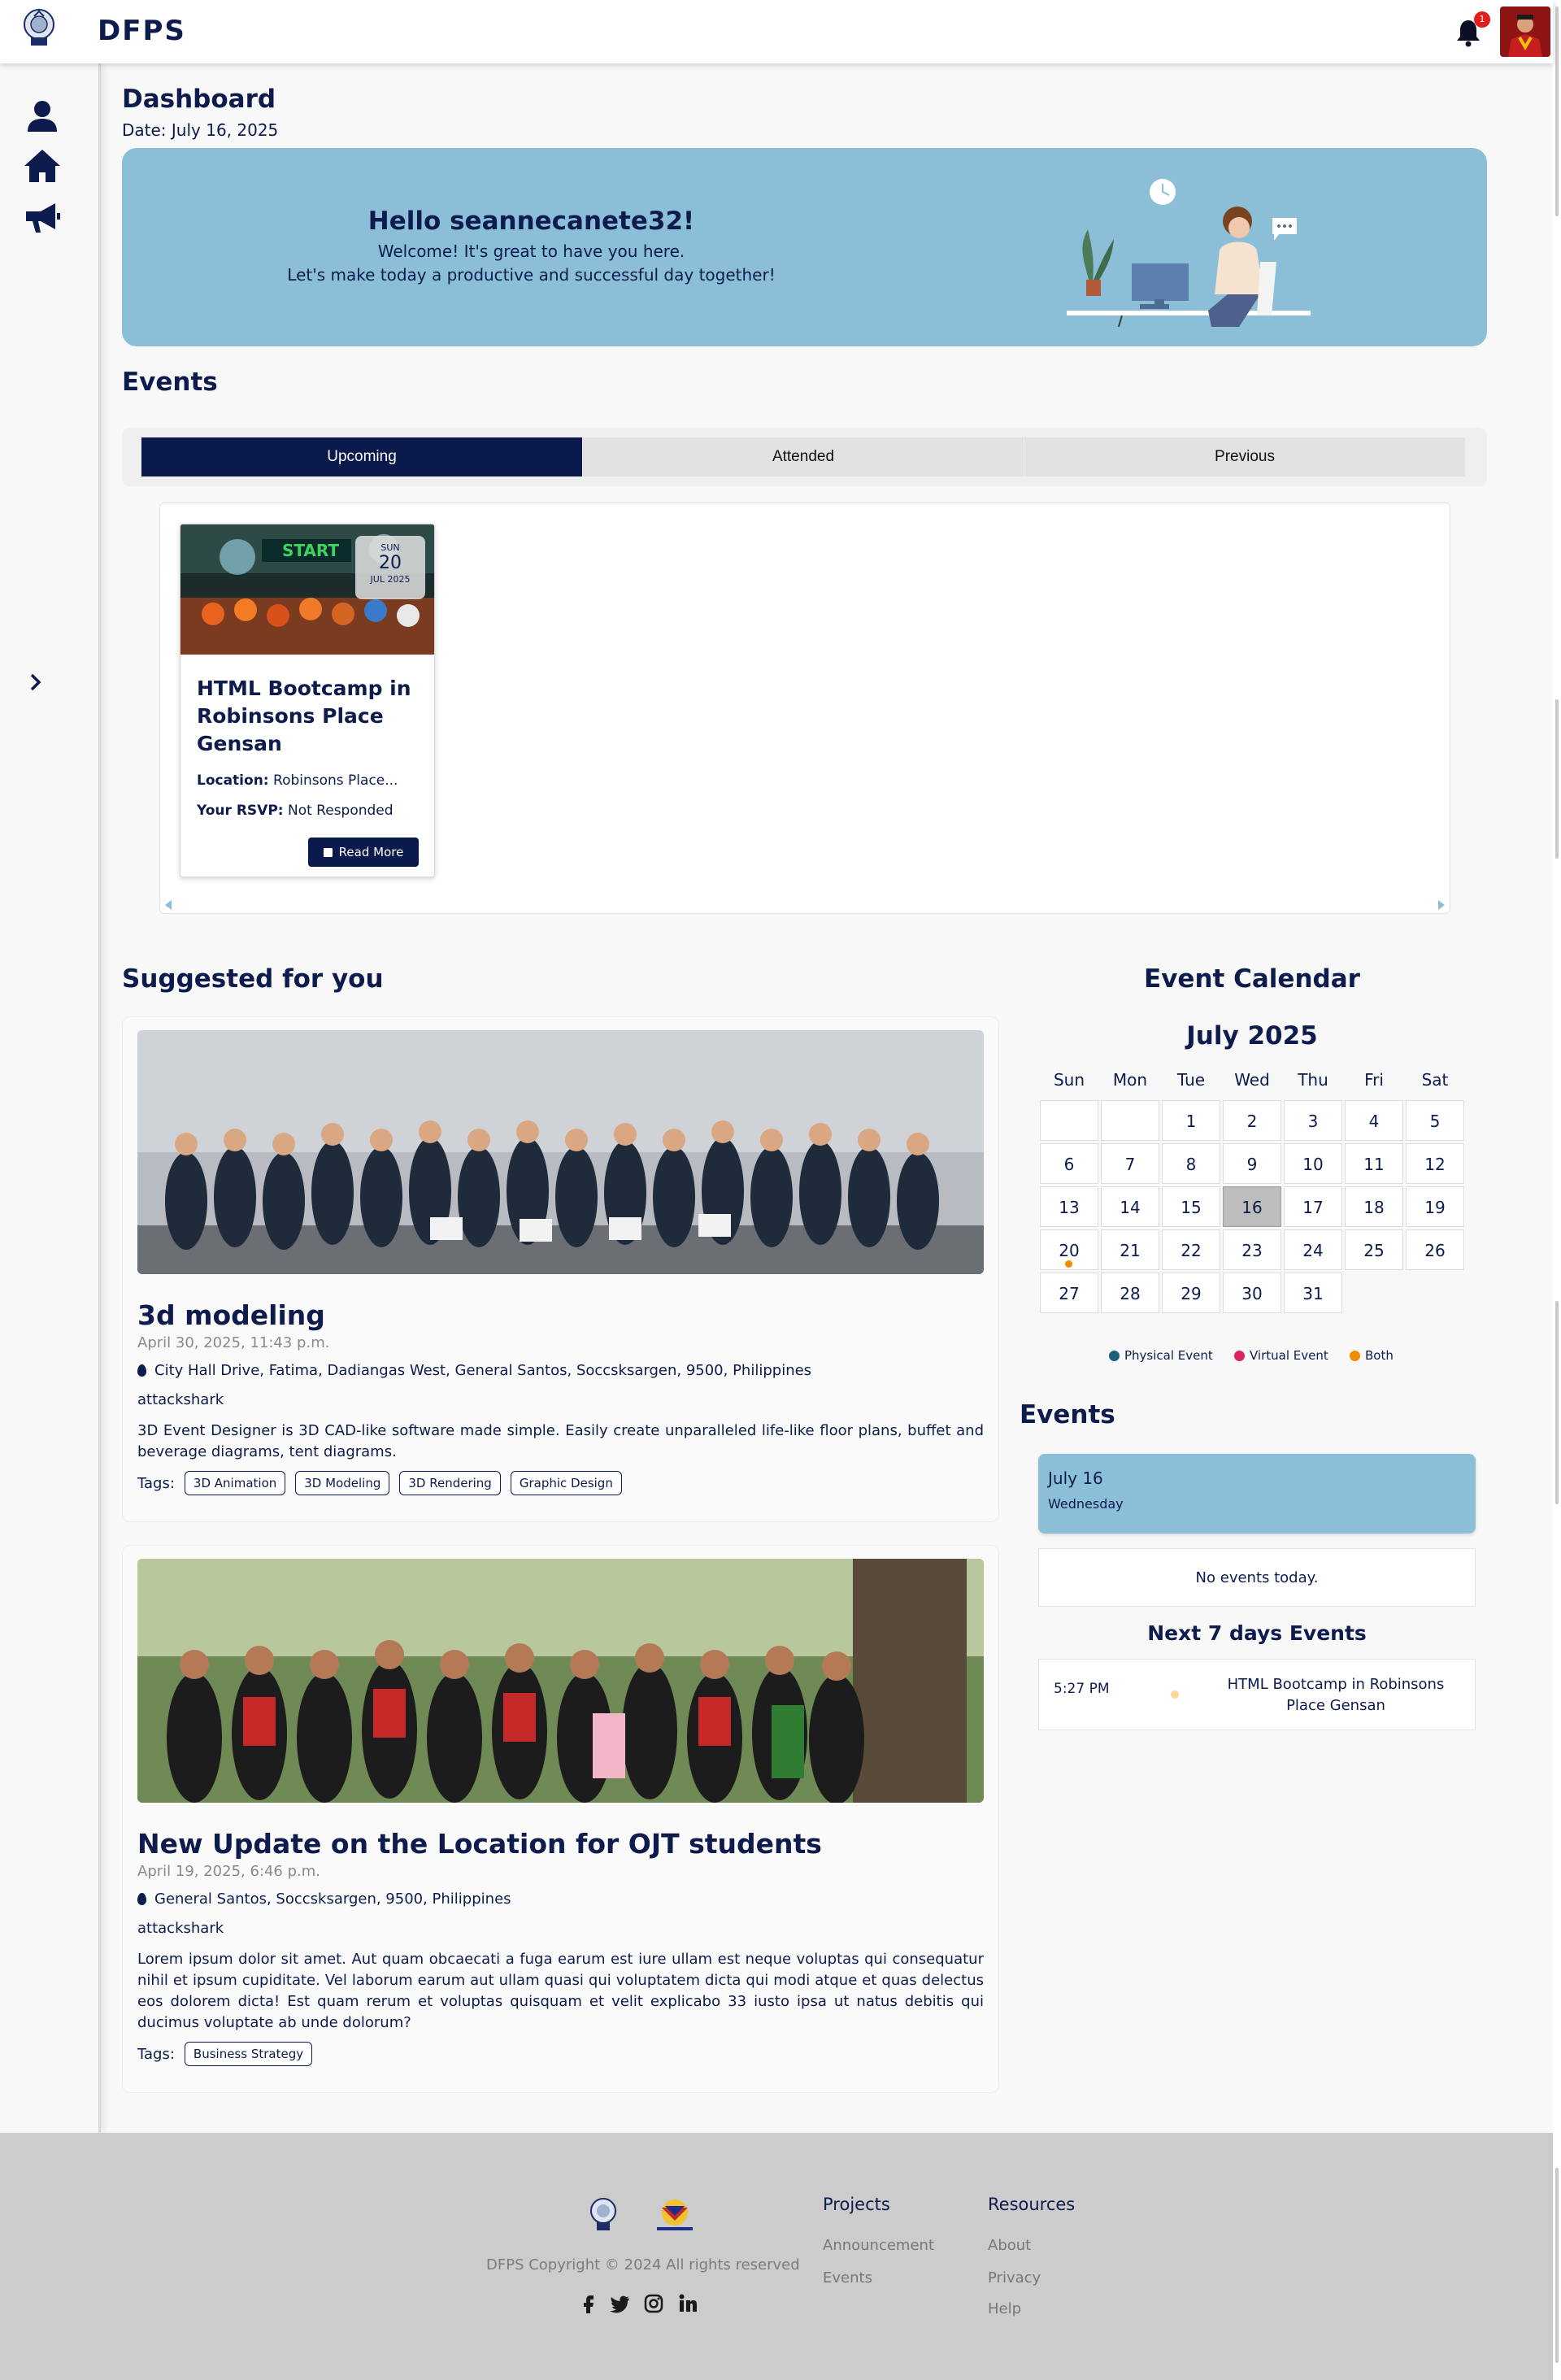 The image size is (1561, 2380). I want to click on post-date: April 19, 2025, 6:46 p.m., so click(229, 1871).